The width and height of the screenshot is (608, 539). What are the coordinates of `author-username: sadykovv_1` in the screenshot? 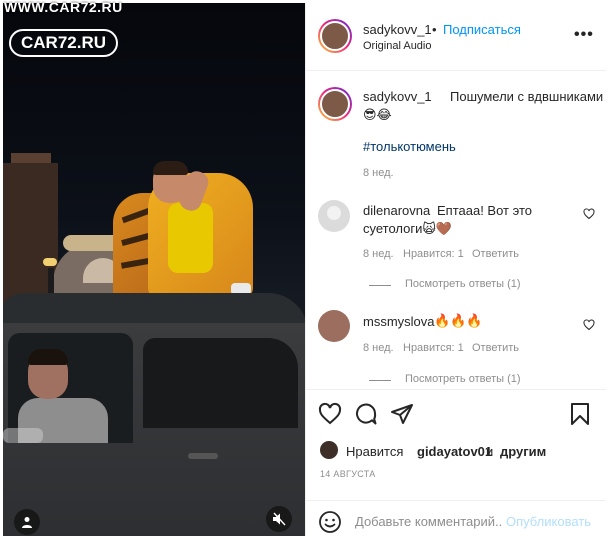 It's located at (397, 29).